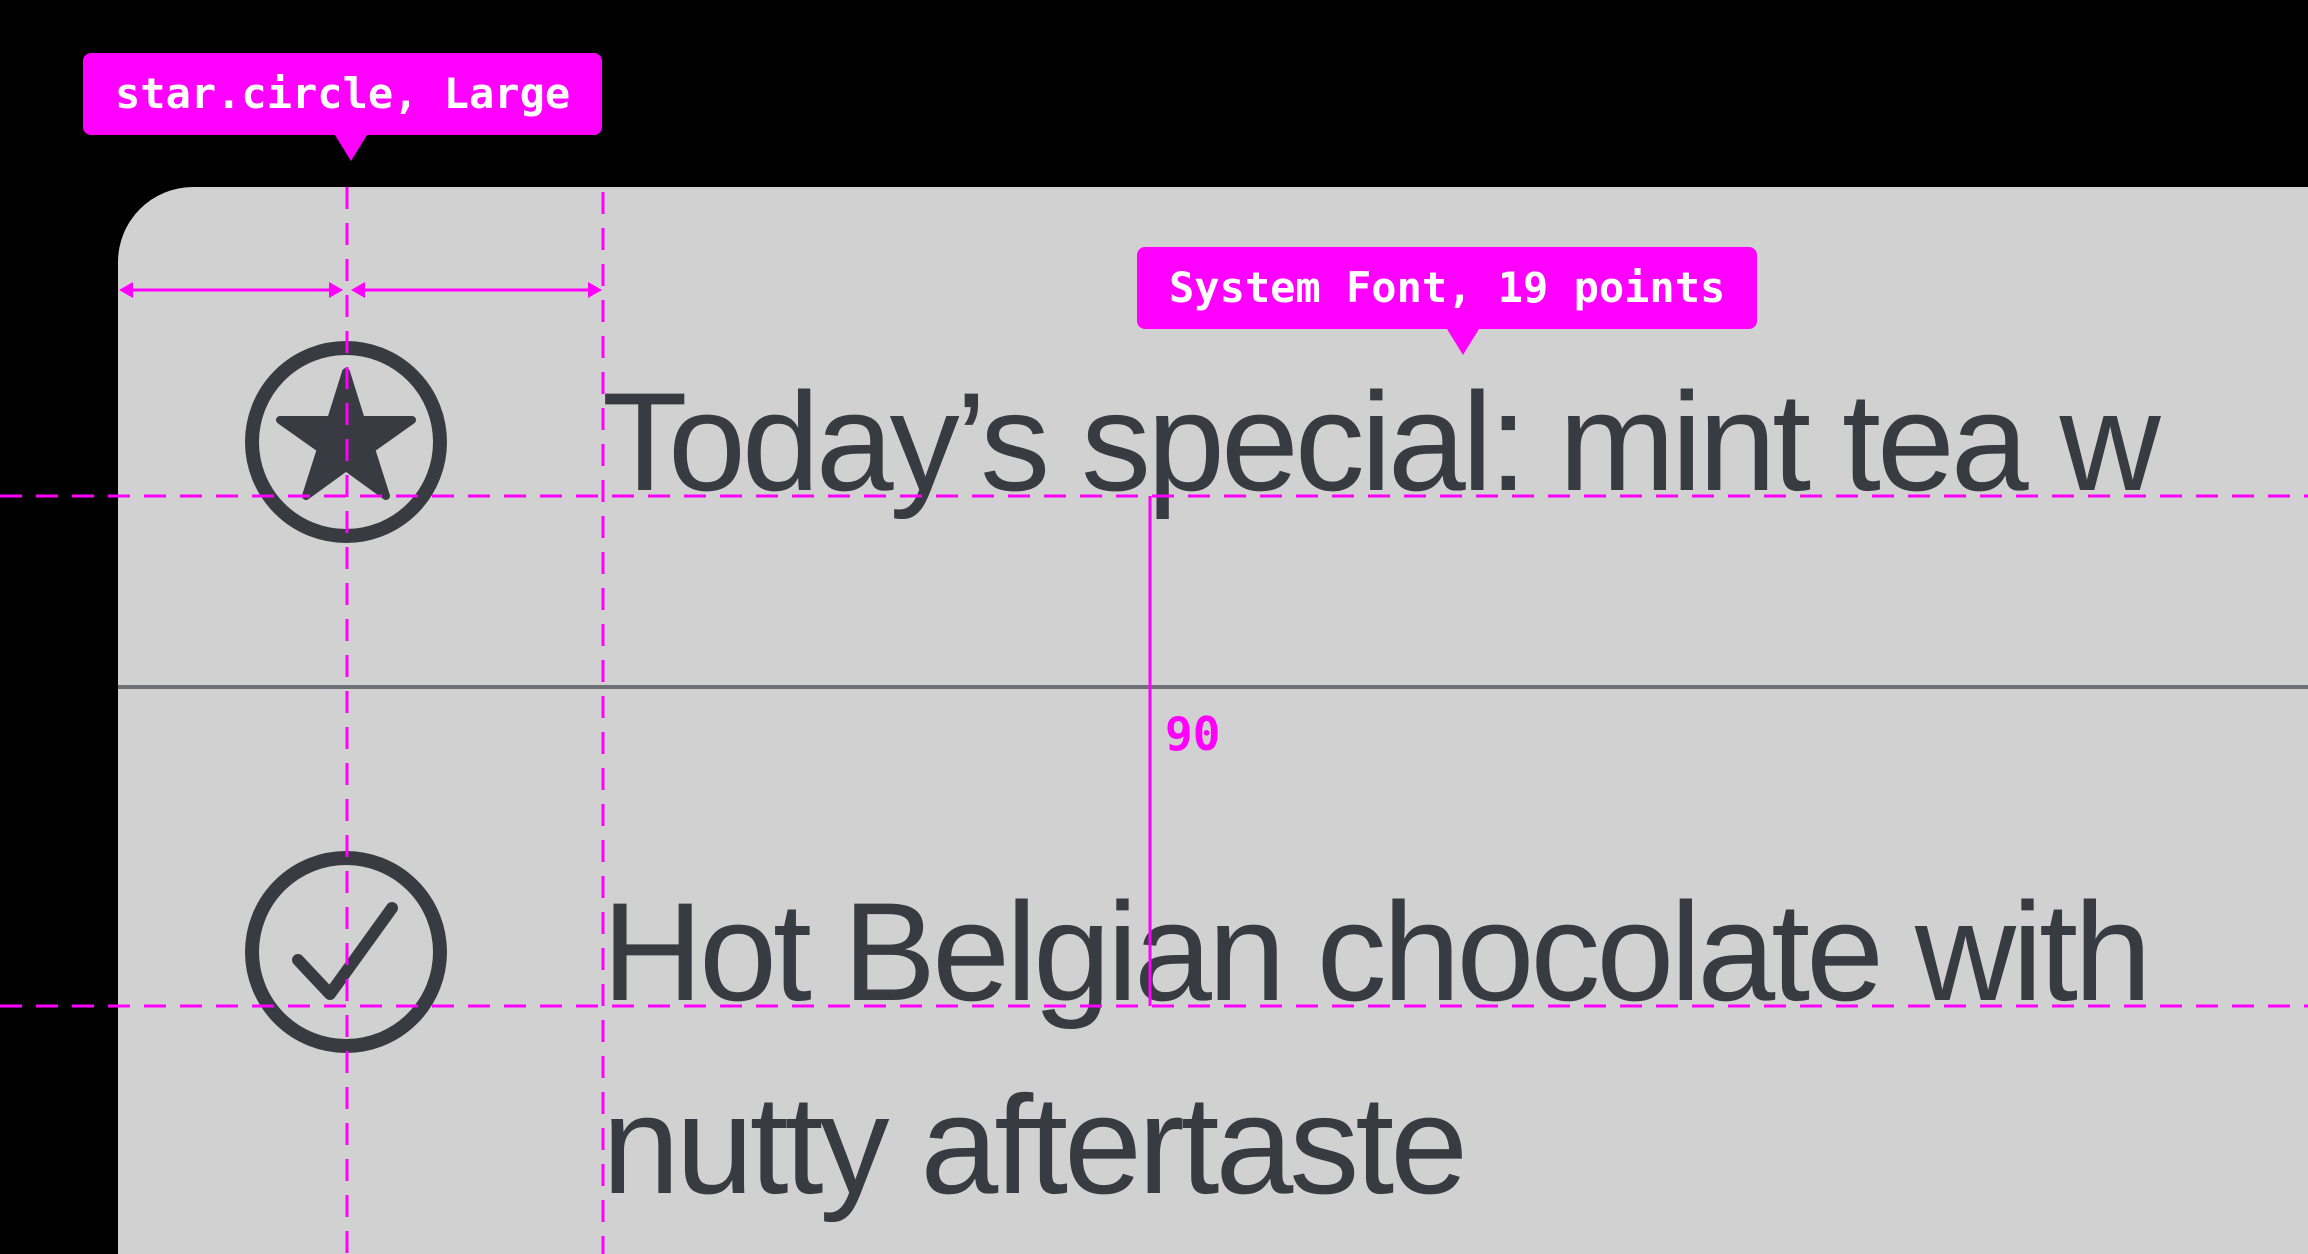  Describe the element at coordinates (343, 107) in the screenshot. I see `icon-callout: star.circle, Large` at that location.